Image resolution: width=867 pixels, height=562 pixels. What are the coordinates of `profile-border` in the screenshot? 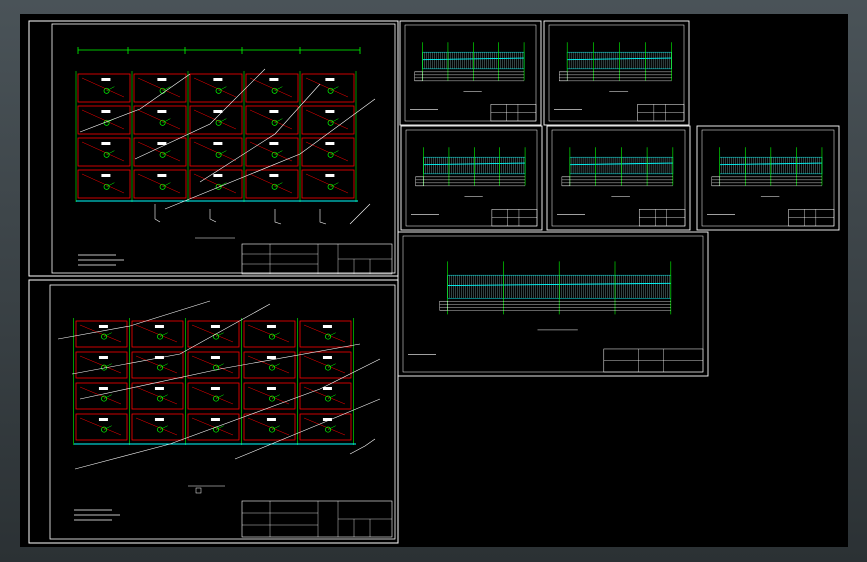 It's located at (553, 304).